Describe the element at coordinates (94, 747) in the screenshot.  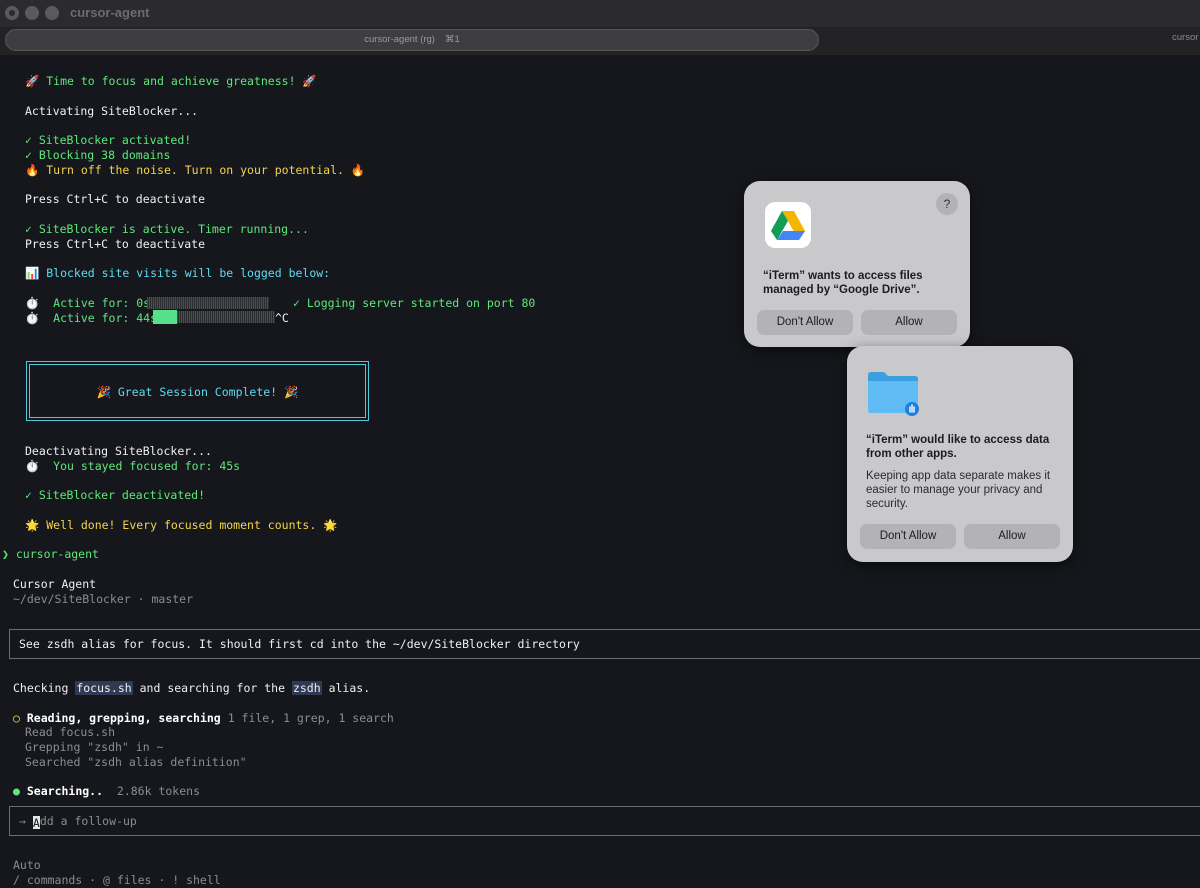
I see `step-item-grep: Grepping "zsdh" in ~` at that location.